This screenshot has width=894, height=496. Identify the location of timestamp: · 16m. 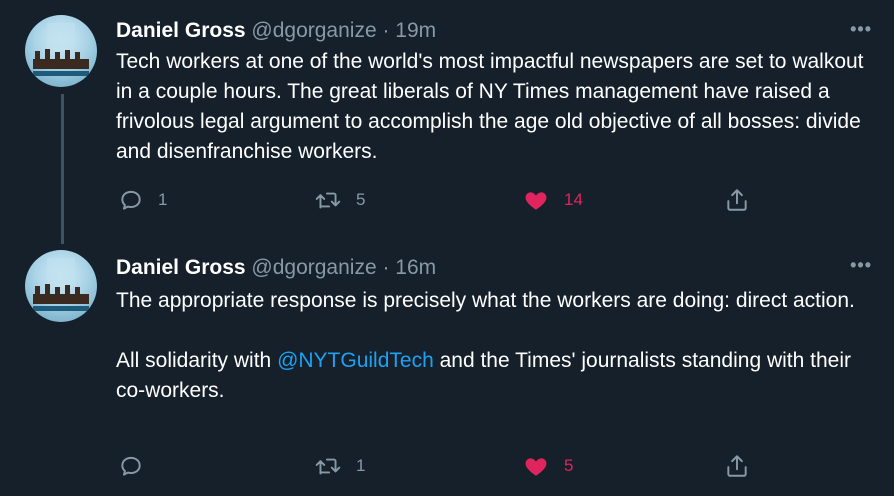
(409, 267).